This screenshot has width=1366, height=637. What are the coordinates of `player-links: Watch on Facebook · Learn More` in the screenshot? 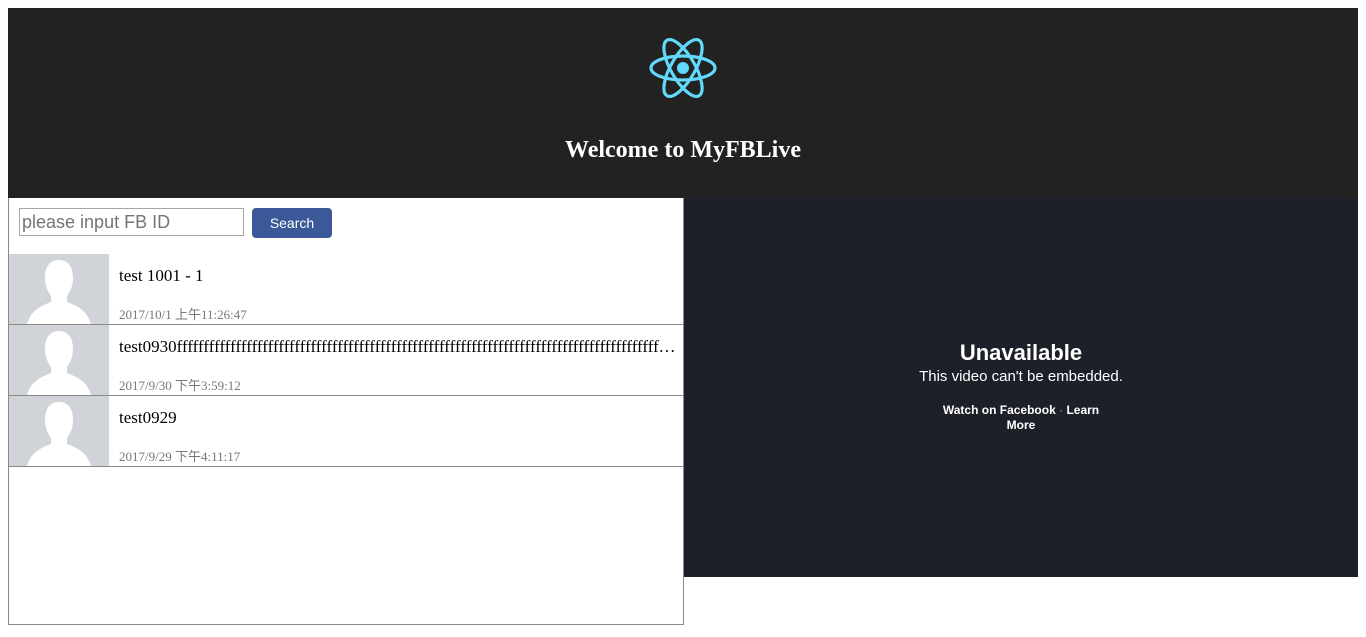 It's located at (1021, 418).